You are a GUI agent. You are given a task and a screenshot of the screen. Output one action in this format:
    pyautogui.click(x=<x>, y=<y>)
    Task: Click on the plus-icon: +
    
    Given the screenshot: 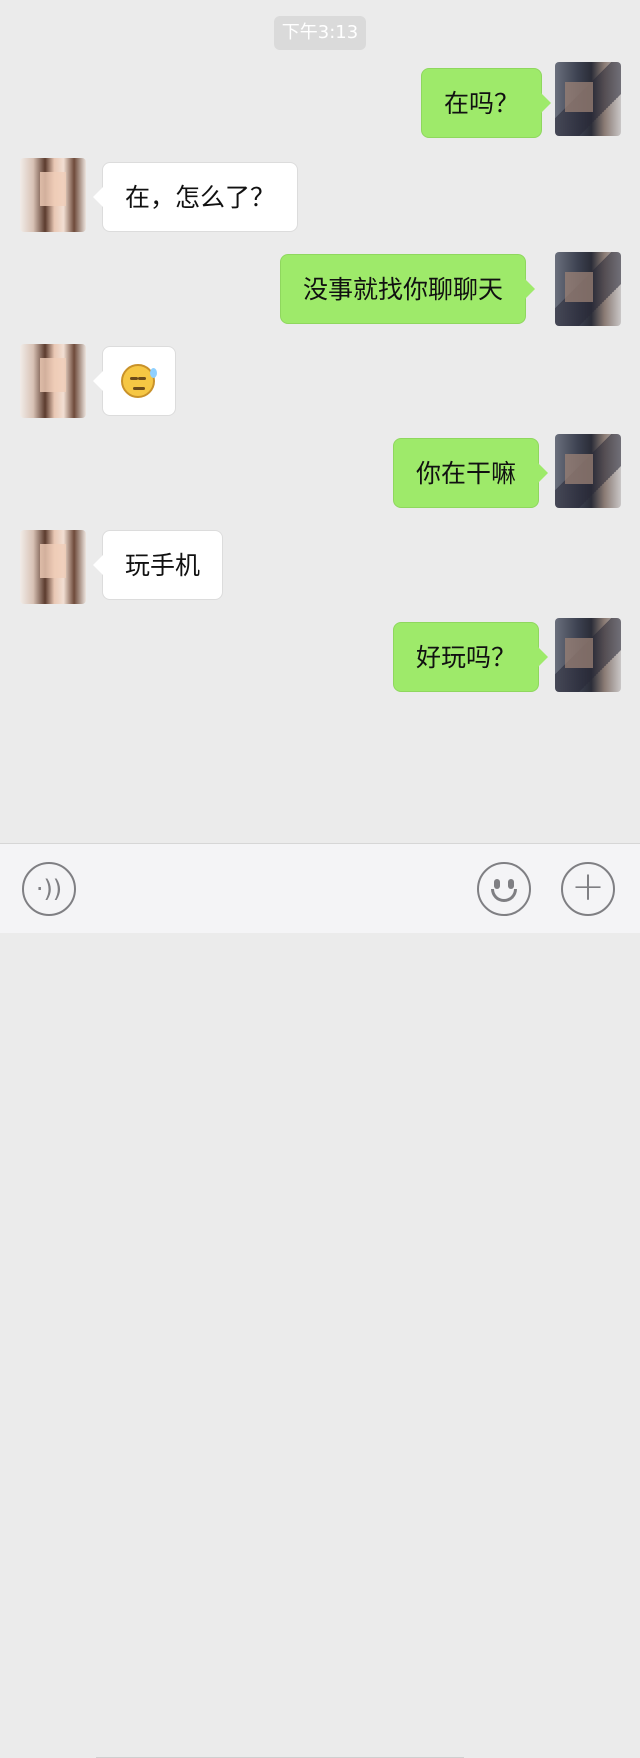 What is the action you would take?
    pyautogui.click(x=588, y=889)
    